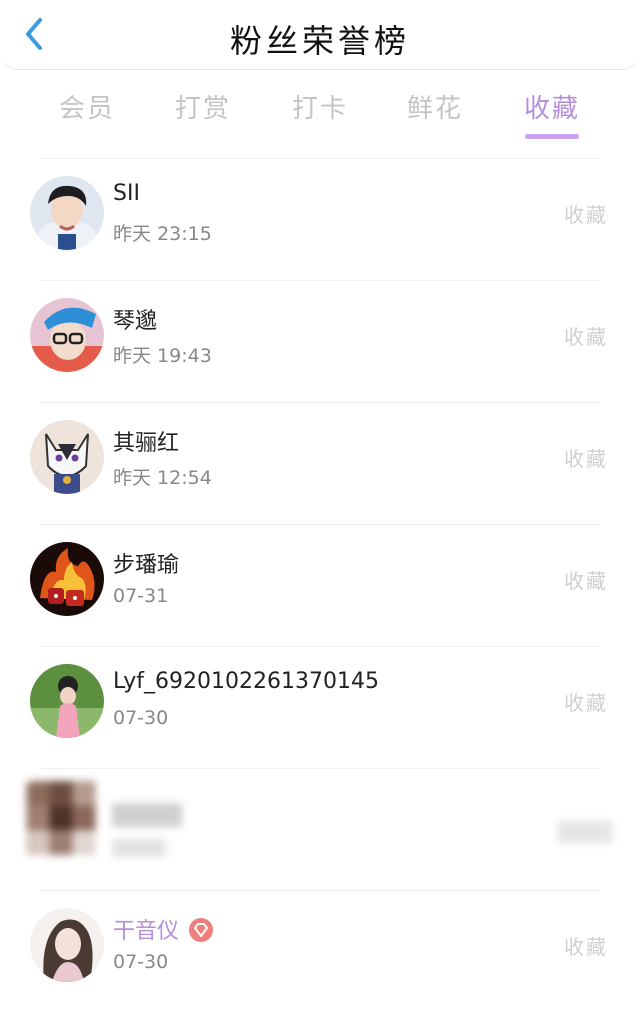 The width and height of the screenshot is (640, 1030). I want to click on fan-name: 干音仪, so click(163, 929).